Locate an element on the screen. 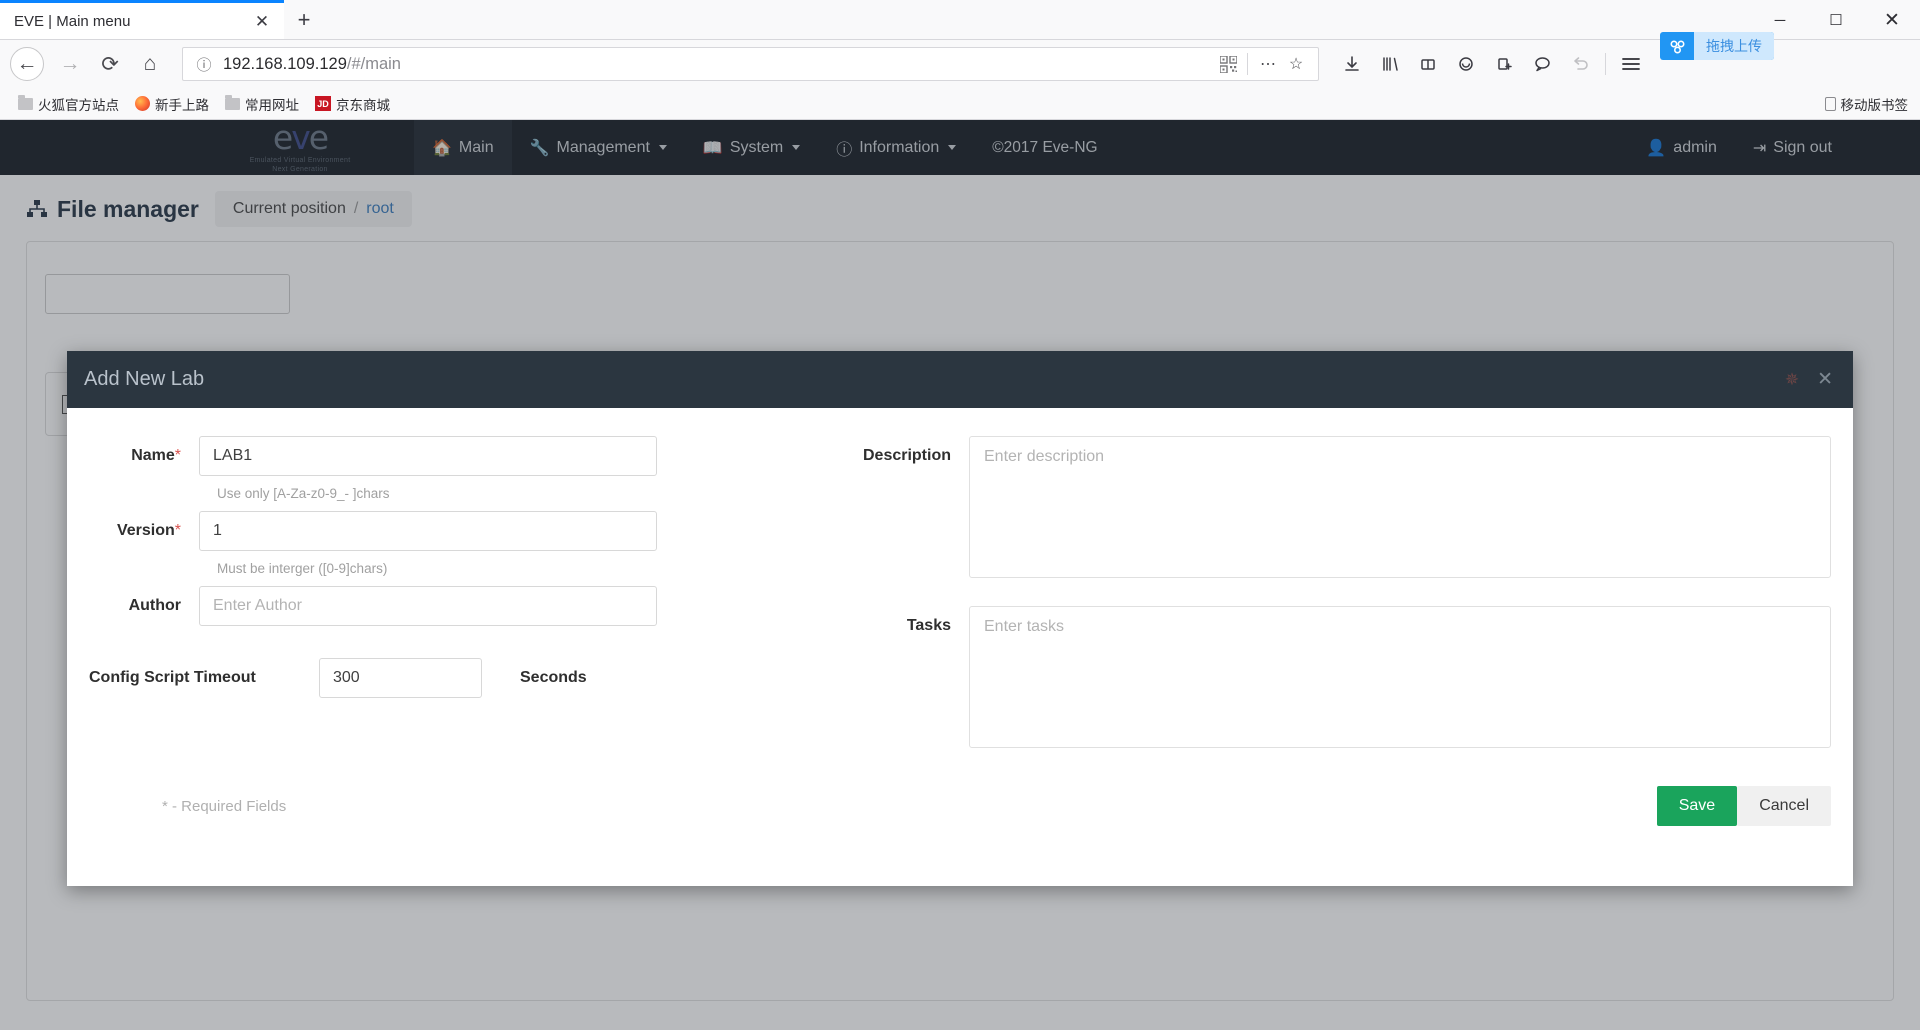  name-label: Name* is located at coordinates (144, 450).